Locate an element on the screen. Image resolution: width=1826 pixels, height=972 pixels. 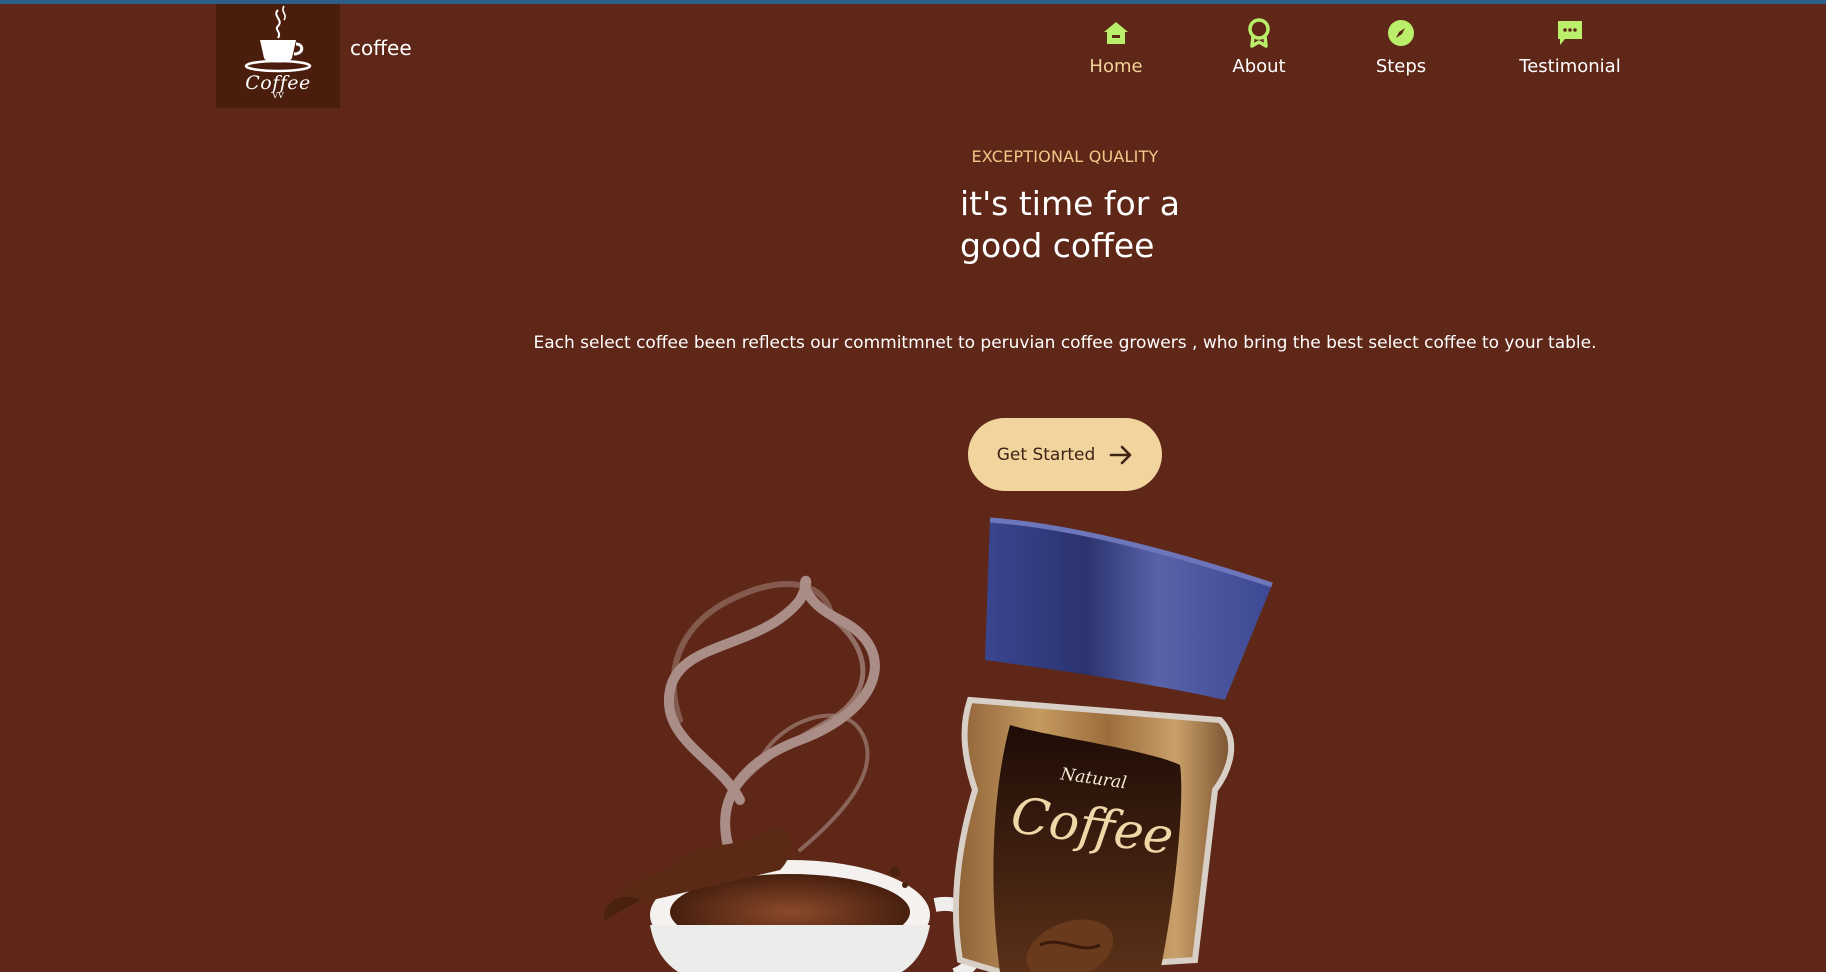
logo-subtext: VV is located at coordinates (278, 95).